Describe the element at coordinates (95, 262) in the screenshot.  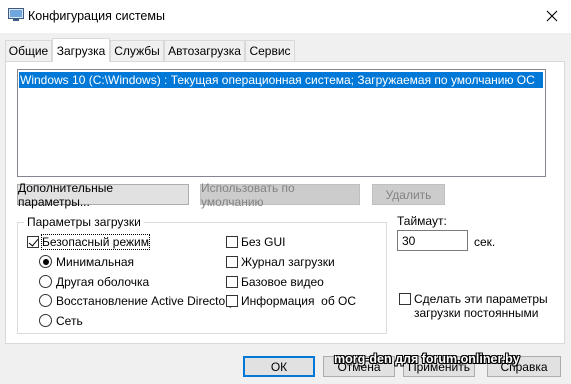
I see `minimal-label: Минимальная` at that location.